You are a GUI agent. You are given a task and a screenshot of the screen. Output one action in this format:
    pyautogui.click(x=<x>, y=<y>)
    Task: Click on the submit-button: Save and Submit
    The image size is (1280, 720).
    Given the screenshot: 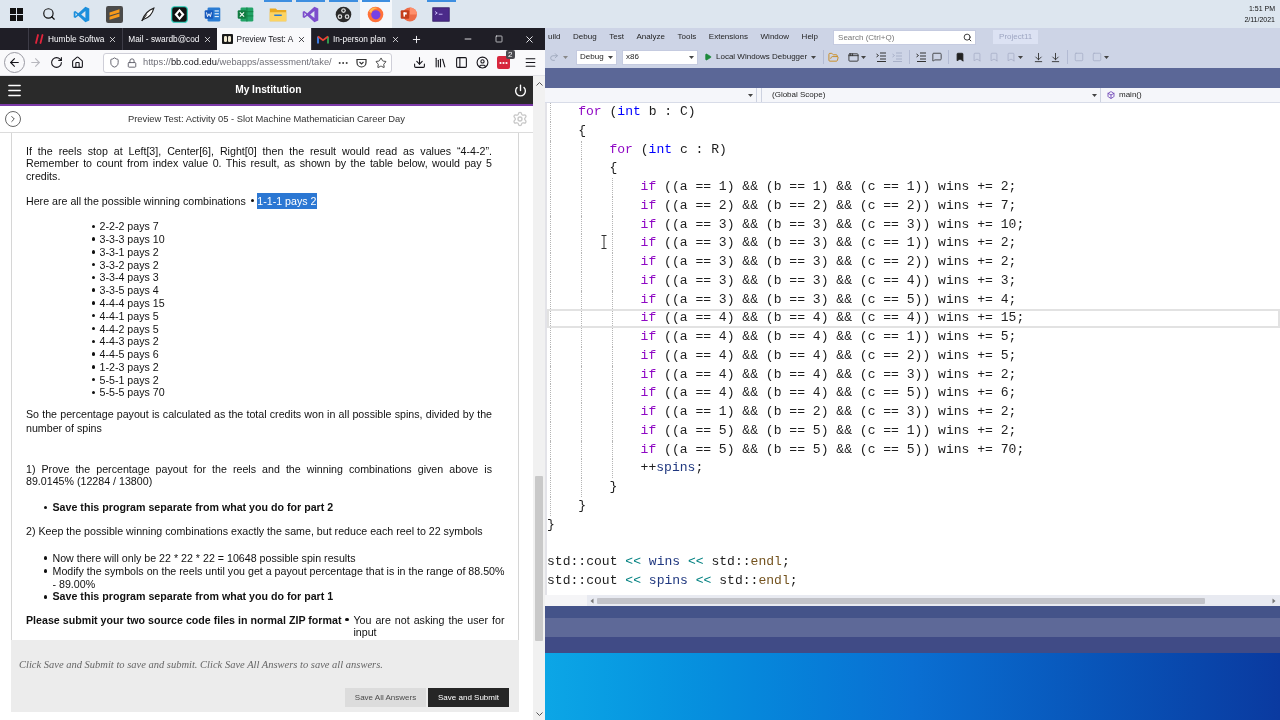 What is the action you would take?
    pyautogui.click(x=468, y=697)
    